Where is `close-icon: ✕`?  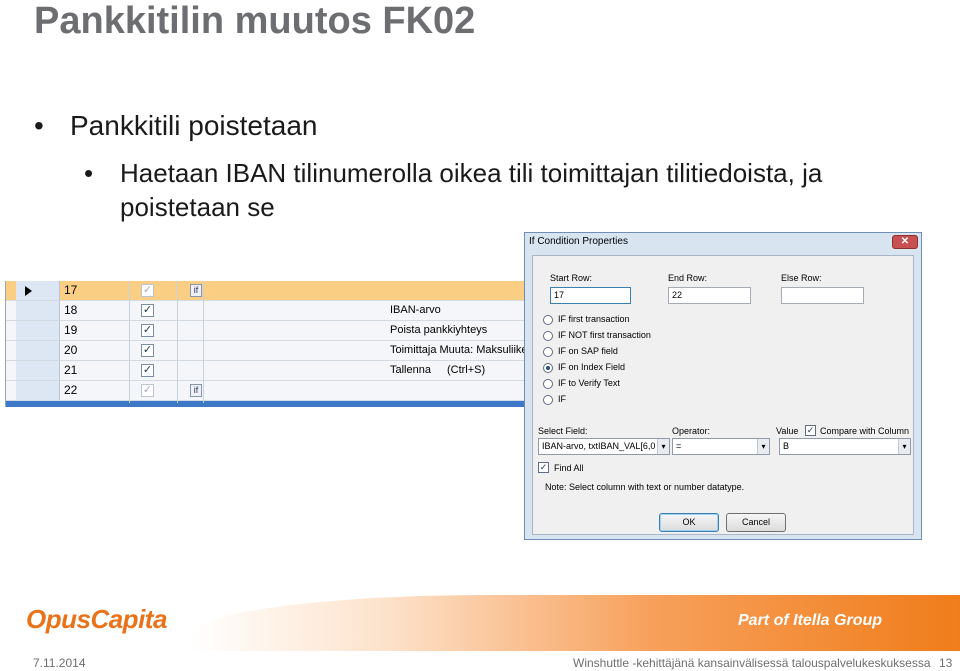 close-icon: ✕ is located at coordinates (905, 242).